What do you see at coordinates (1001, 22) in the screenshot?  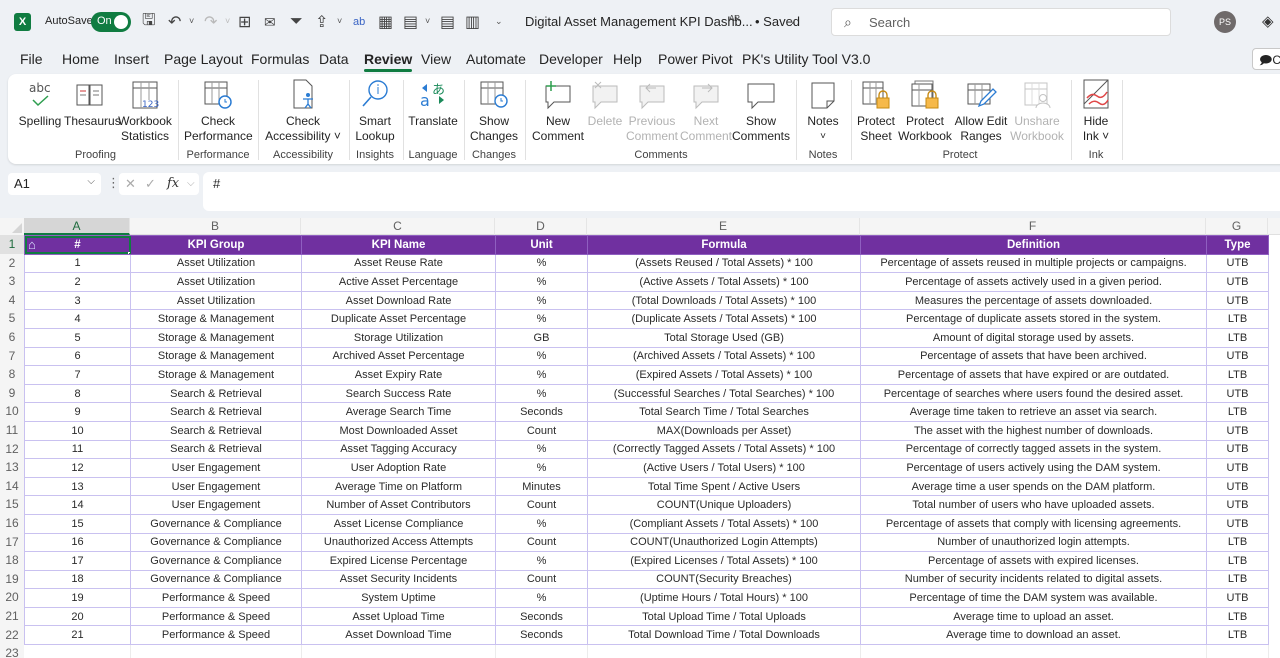 I see `search-box: ⌕ Search` at bounding box center [1001, 22].